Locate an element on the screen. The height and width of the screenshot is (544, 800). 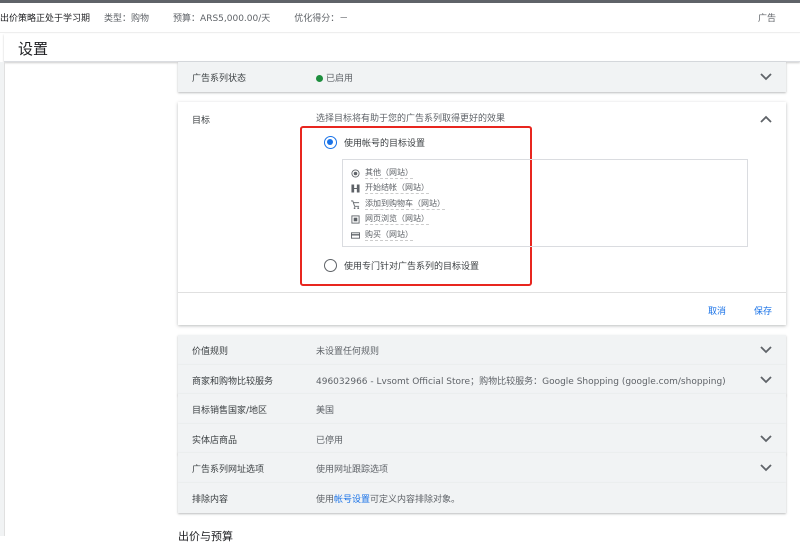
divider is located at coordinates (482, 292).